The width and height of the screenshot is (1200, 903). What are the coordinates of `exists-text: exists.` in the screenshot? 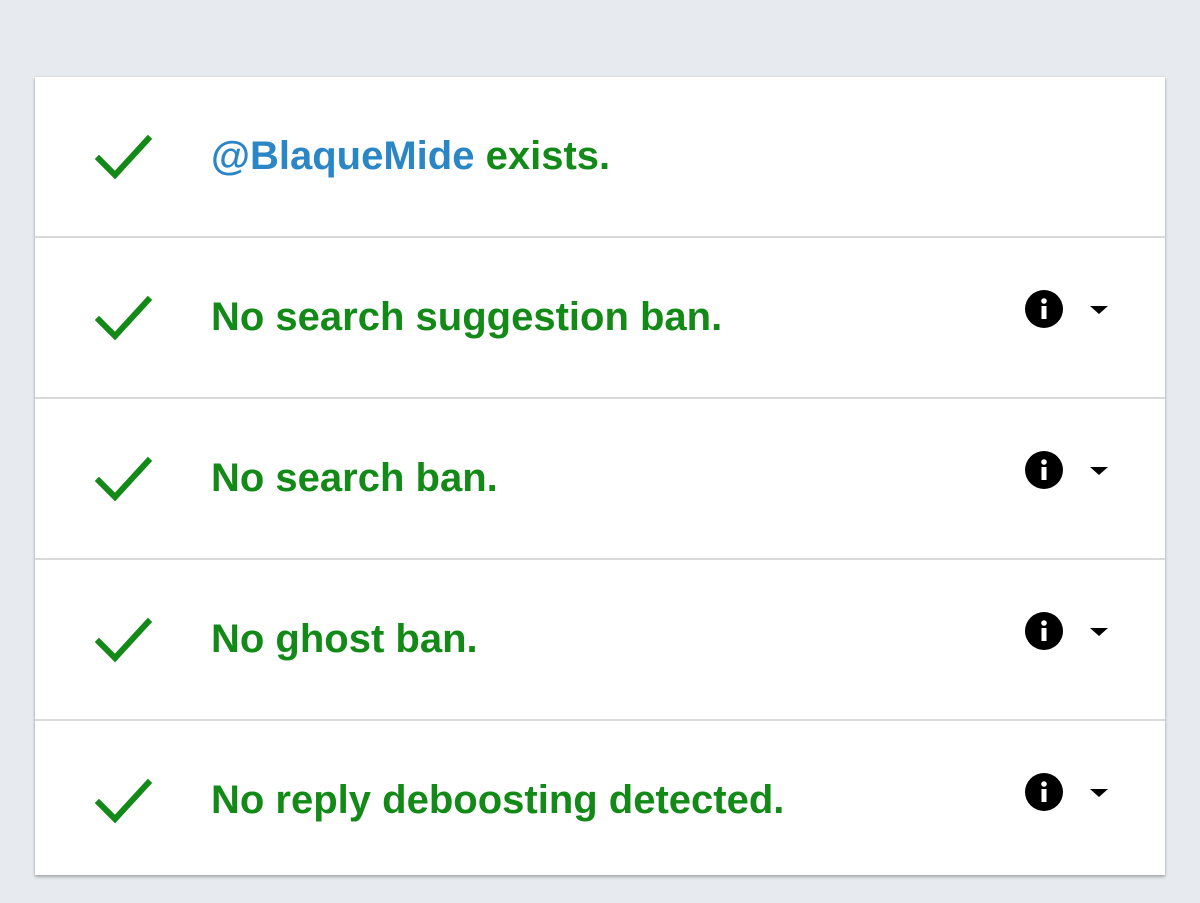 It's located at (542, 156).